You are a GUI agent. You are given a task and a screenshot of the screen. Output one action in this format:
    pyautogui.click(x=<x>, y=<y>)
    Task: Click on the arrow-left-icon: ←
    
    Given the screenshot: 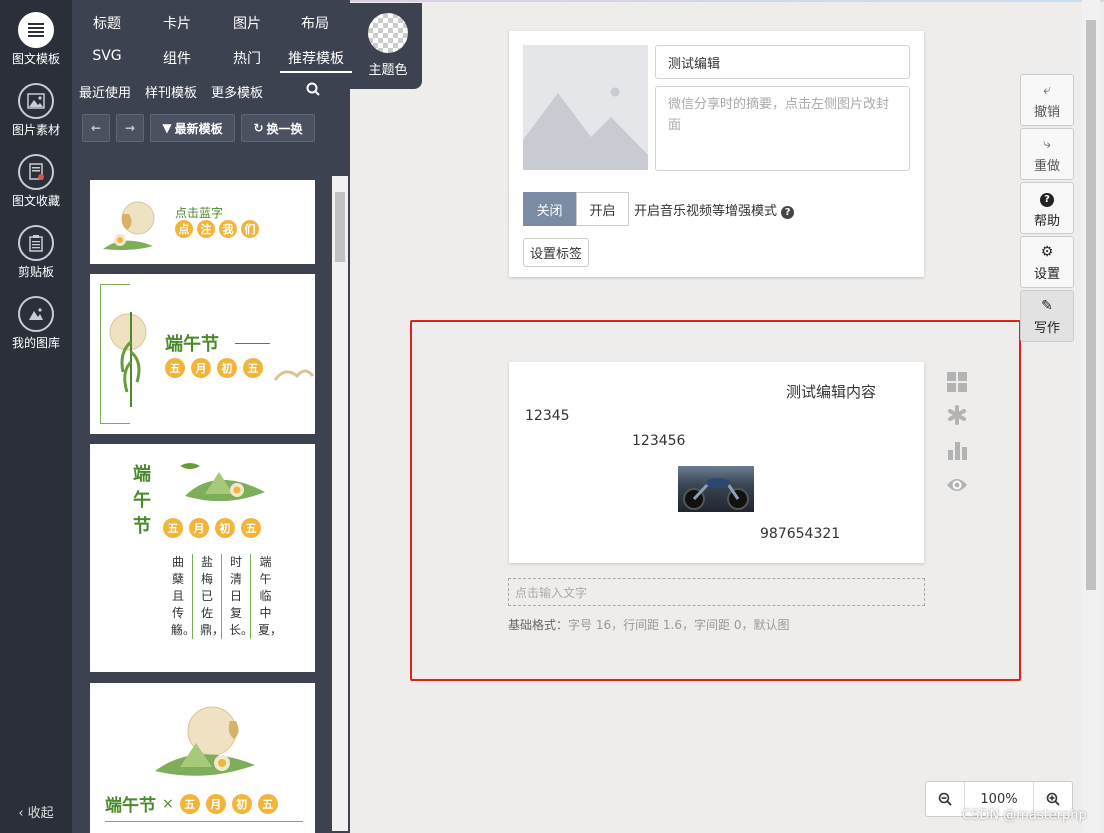 What is the action you would take?
    pyautogui.click(x=96, y=128)
    